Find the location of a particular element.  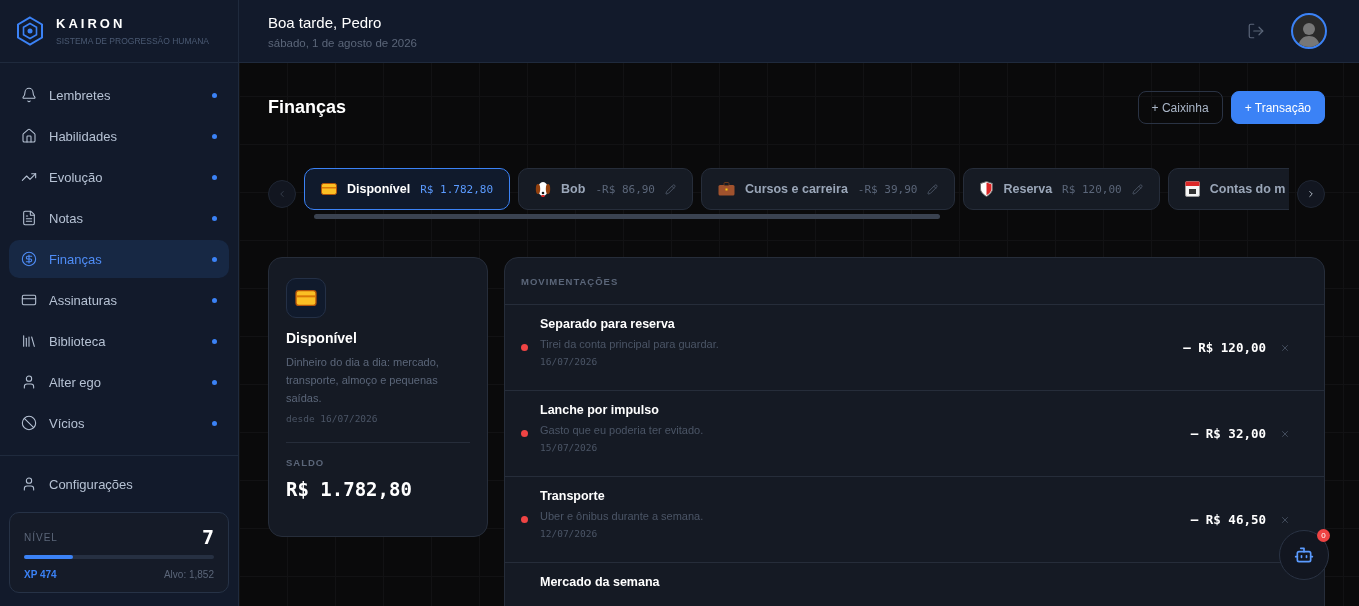

box-tab: Cursos e carreira -R$ 39,90 is located at coordinates (828, 189).